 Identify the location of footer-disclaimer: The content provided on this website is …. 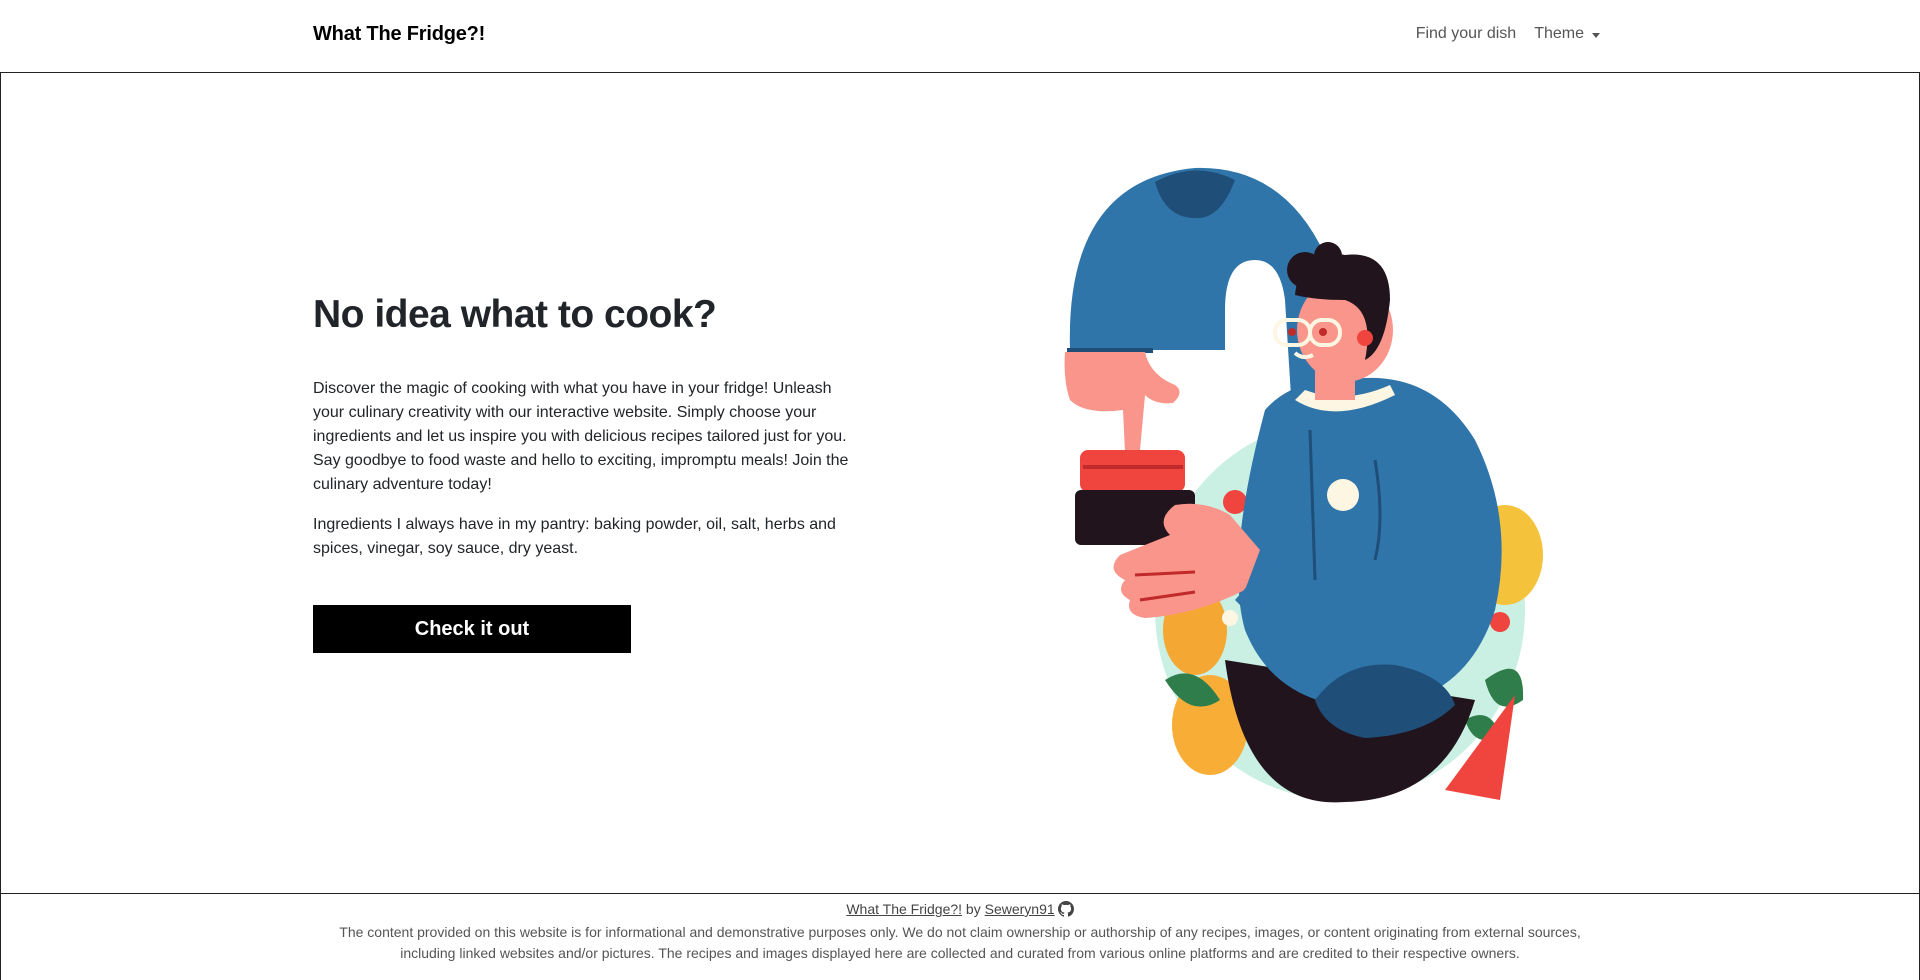
(960, 942).